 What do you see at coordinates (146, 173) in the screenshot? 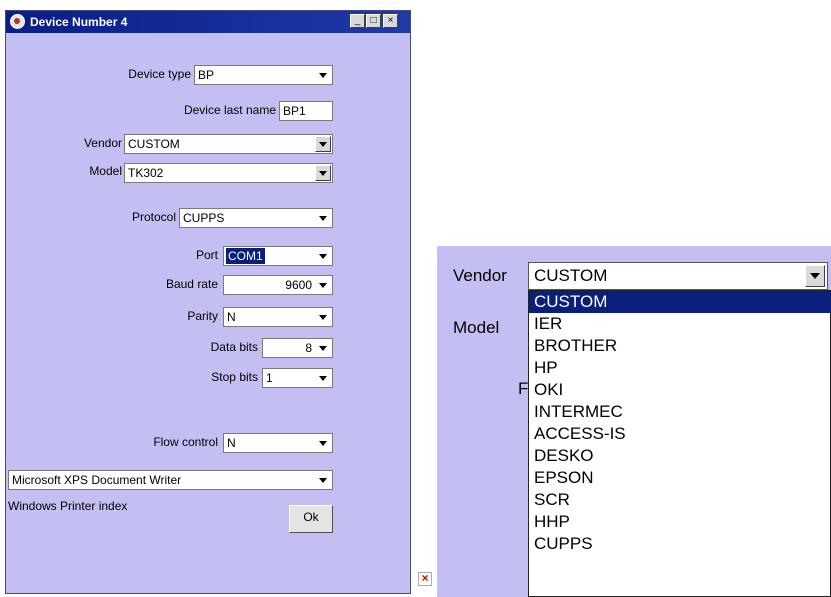
I see `model-value: TK302` at bounding box center [146, 173].